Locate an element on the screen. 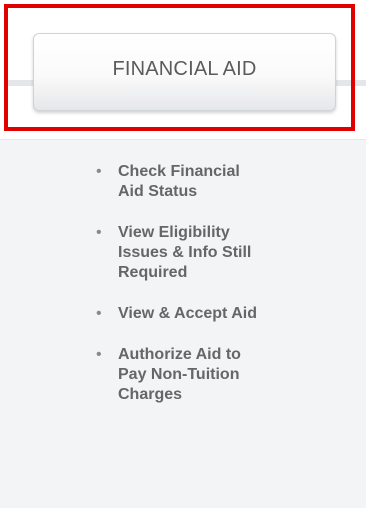  financial-aid-tab: FINANCIAL AID is located at coordinates (184, 72).